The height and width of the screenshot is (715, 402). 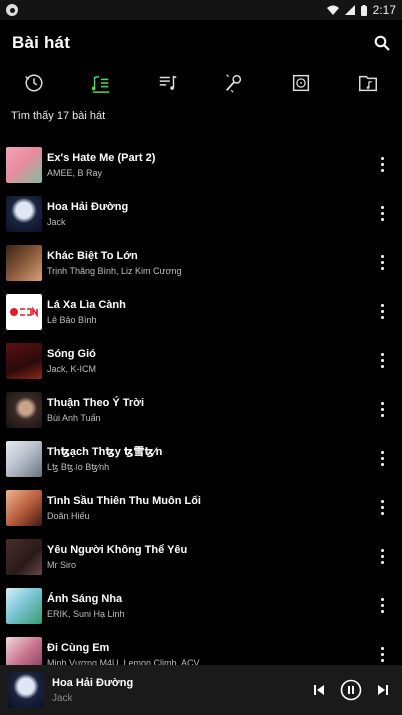 I want to click on song-title: Tình Sầu Thiên Thu Muôn Lối, so click(x=124, y=500).